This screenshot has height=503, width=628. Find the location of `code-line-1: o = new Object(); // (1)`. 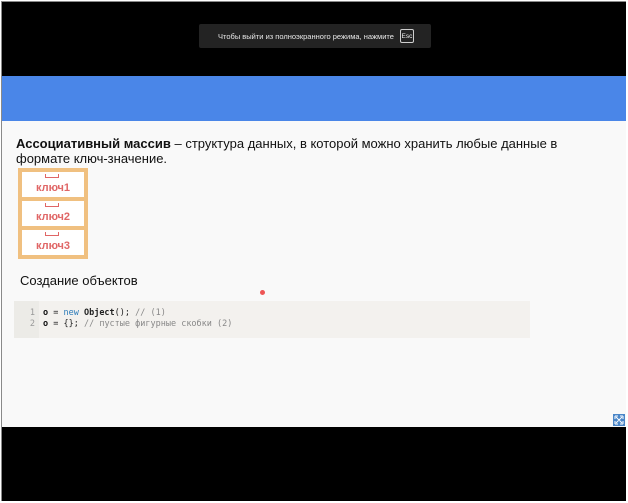

code-line-1: o = new Object(); // (1) is located at coordinates (137, 313).